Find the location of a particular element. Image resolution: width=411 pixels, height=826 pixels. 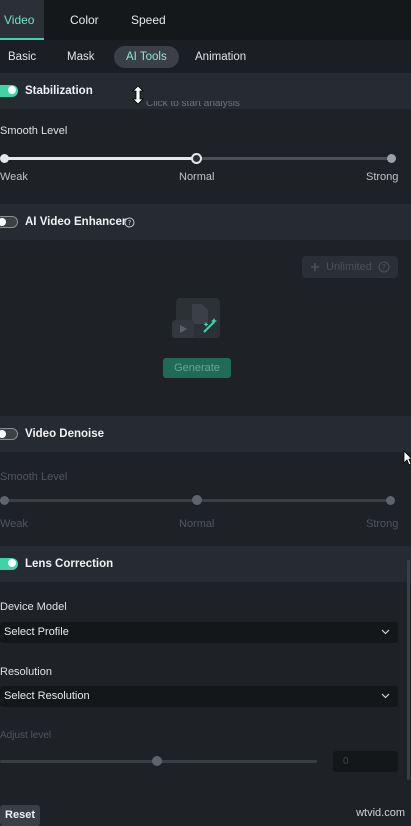

adjust-level-input: 0 is located at coordinates (365, 761).